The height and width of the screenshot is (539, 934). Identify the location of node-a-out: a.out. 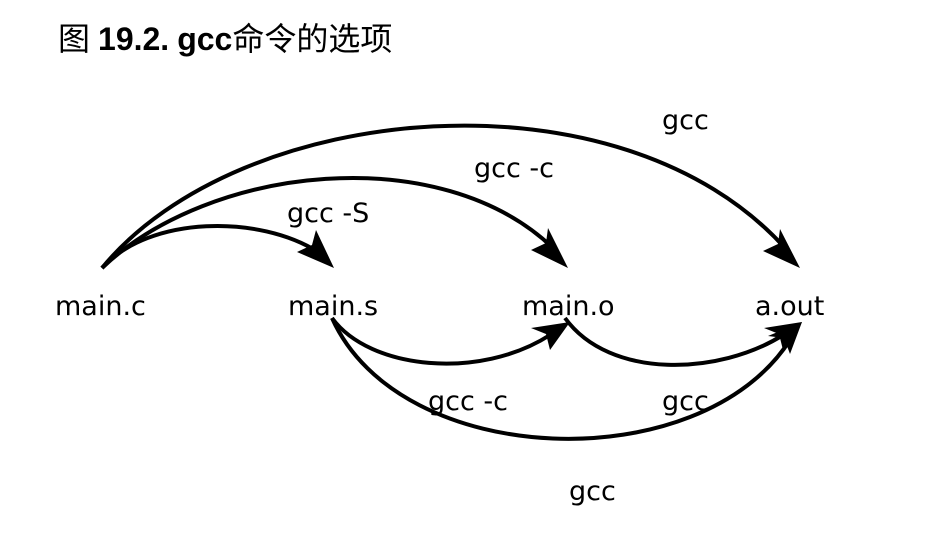
(789, 306).